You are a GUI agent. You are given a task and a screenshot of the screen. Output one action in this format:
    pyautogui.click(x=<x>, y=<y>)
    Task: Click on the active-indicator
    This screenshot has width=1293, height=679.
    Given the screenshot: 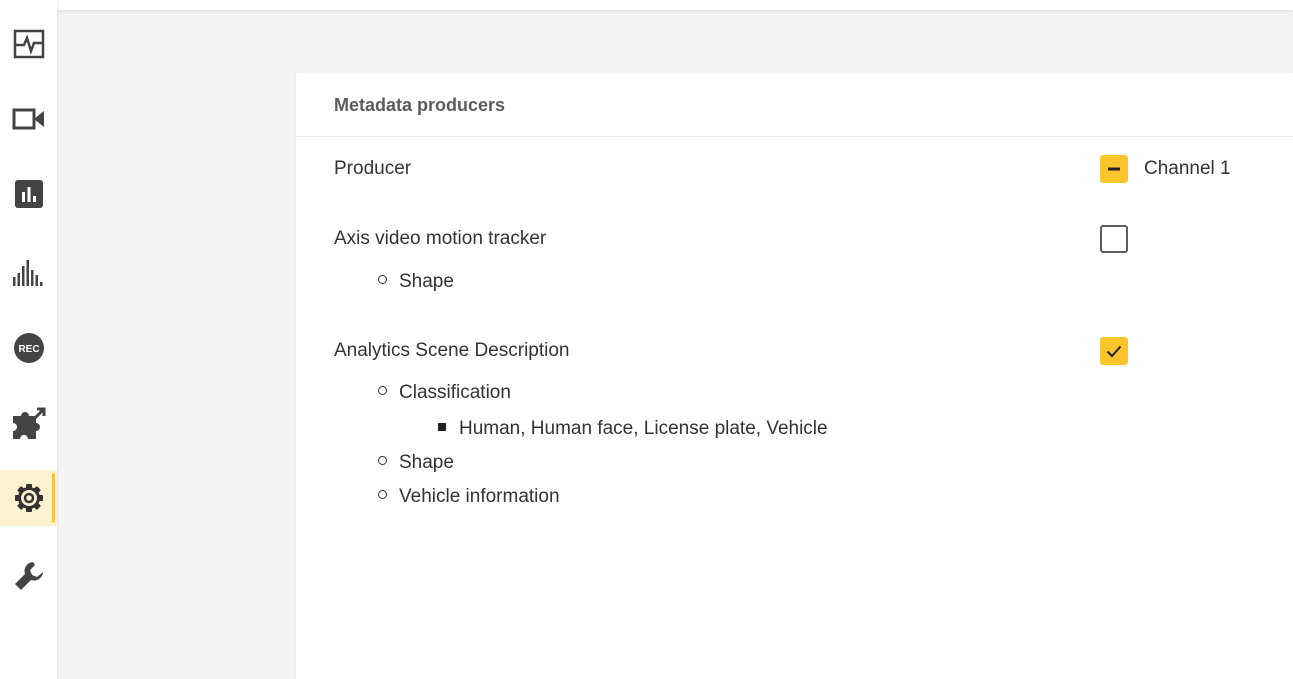 What is the action you would take?
    pyautogui.click(x=53, y=498)
    